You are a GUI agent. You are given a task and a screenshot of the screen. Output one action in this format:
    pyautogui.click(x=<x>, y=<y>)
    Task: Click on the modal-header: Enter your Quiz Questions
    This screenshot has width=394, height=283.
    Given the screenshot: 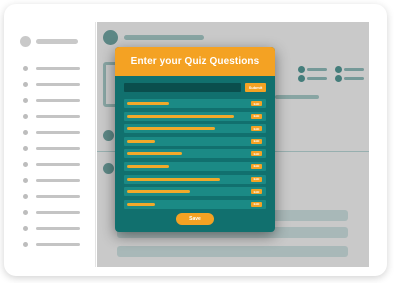 What is the action you would take?
    pyautogui.click(x=195, y=61)
    